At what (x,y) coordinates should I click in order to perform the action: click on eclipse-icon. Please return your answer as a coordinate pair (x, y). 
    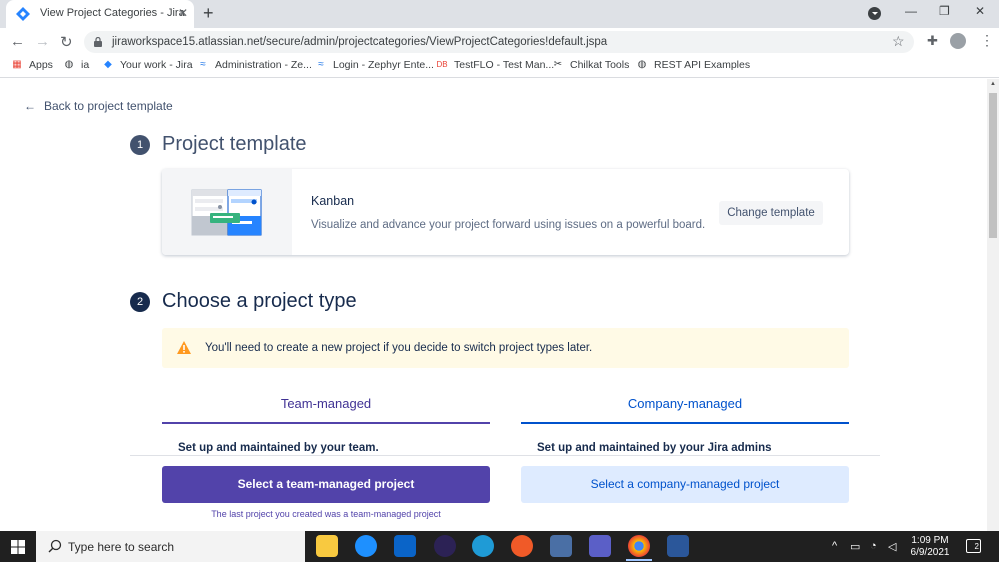
    Looking at the image, I should click on (445, 546).